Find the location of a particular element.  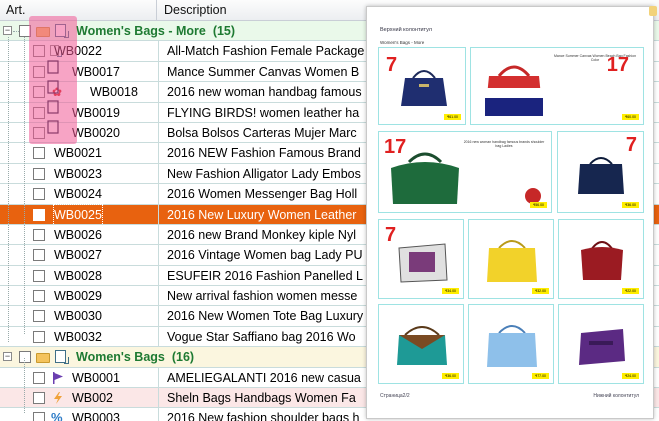

flag-icon is located at coordinates (58, 377).